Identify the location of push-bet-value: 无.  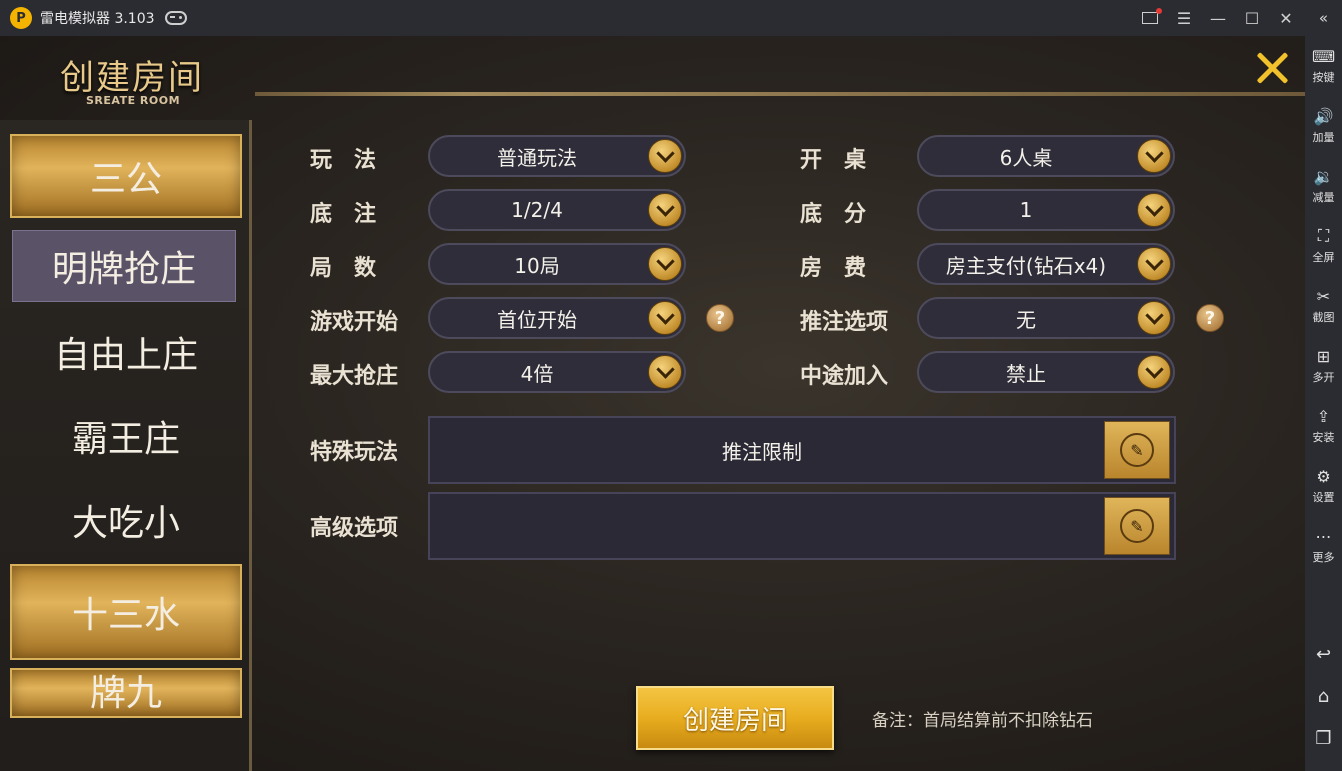
(1026, 319).